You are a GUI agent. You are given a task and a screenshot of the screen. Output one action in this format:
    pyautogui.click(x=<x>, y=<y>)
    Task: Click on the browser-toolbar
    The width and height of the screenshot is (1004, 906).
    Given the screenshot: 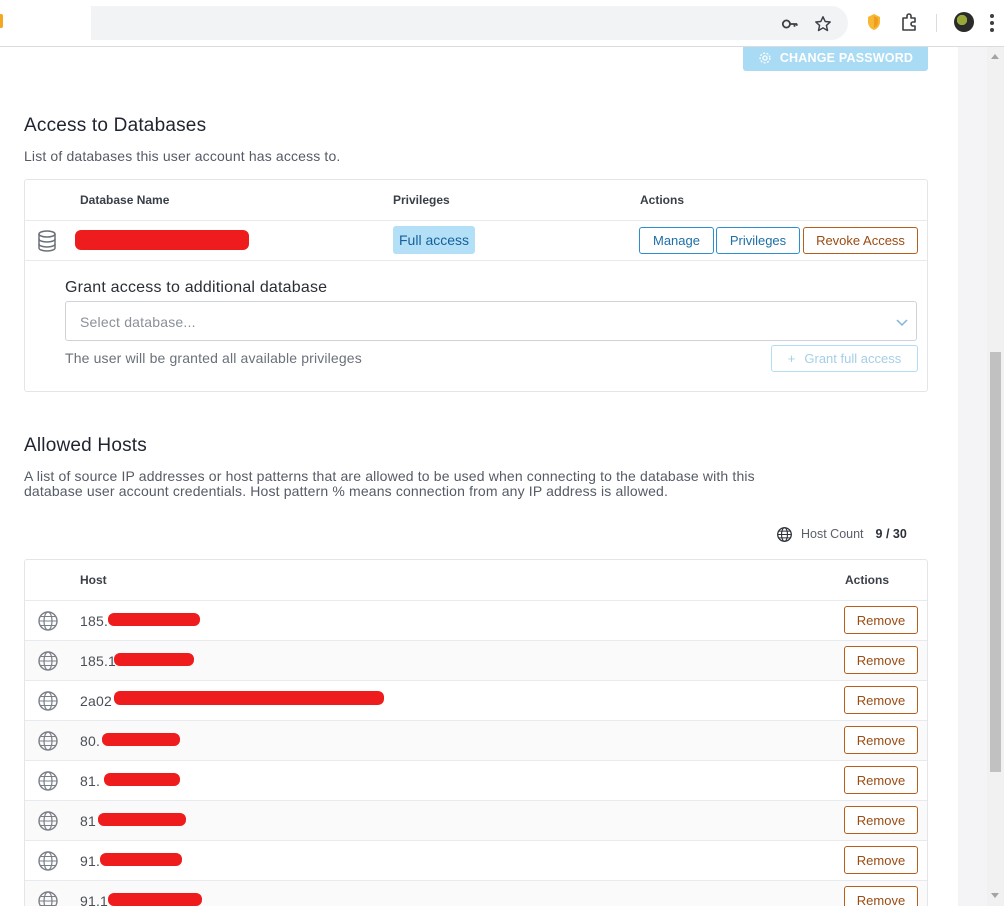 What is the action you would take?
    pyautogui.click(x=502, y=23)
    